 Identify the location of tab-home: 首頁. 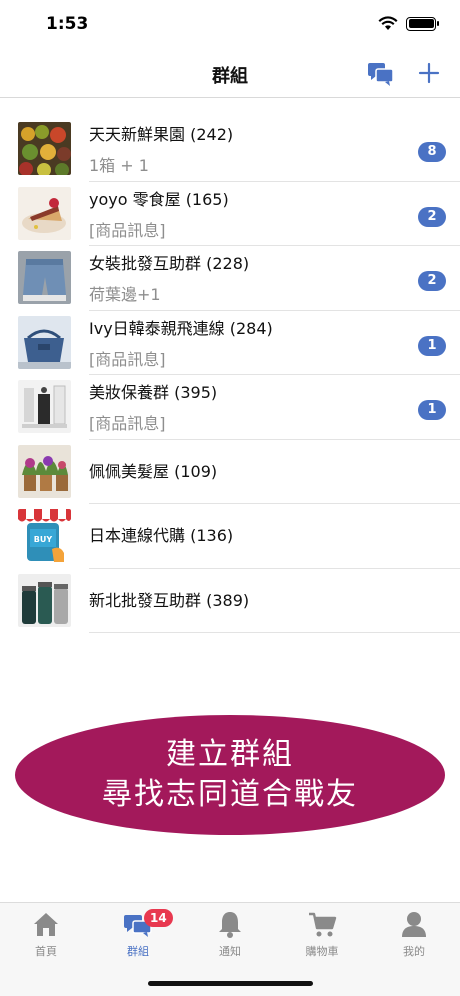
(46, 935).